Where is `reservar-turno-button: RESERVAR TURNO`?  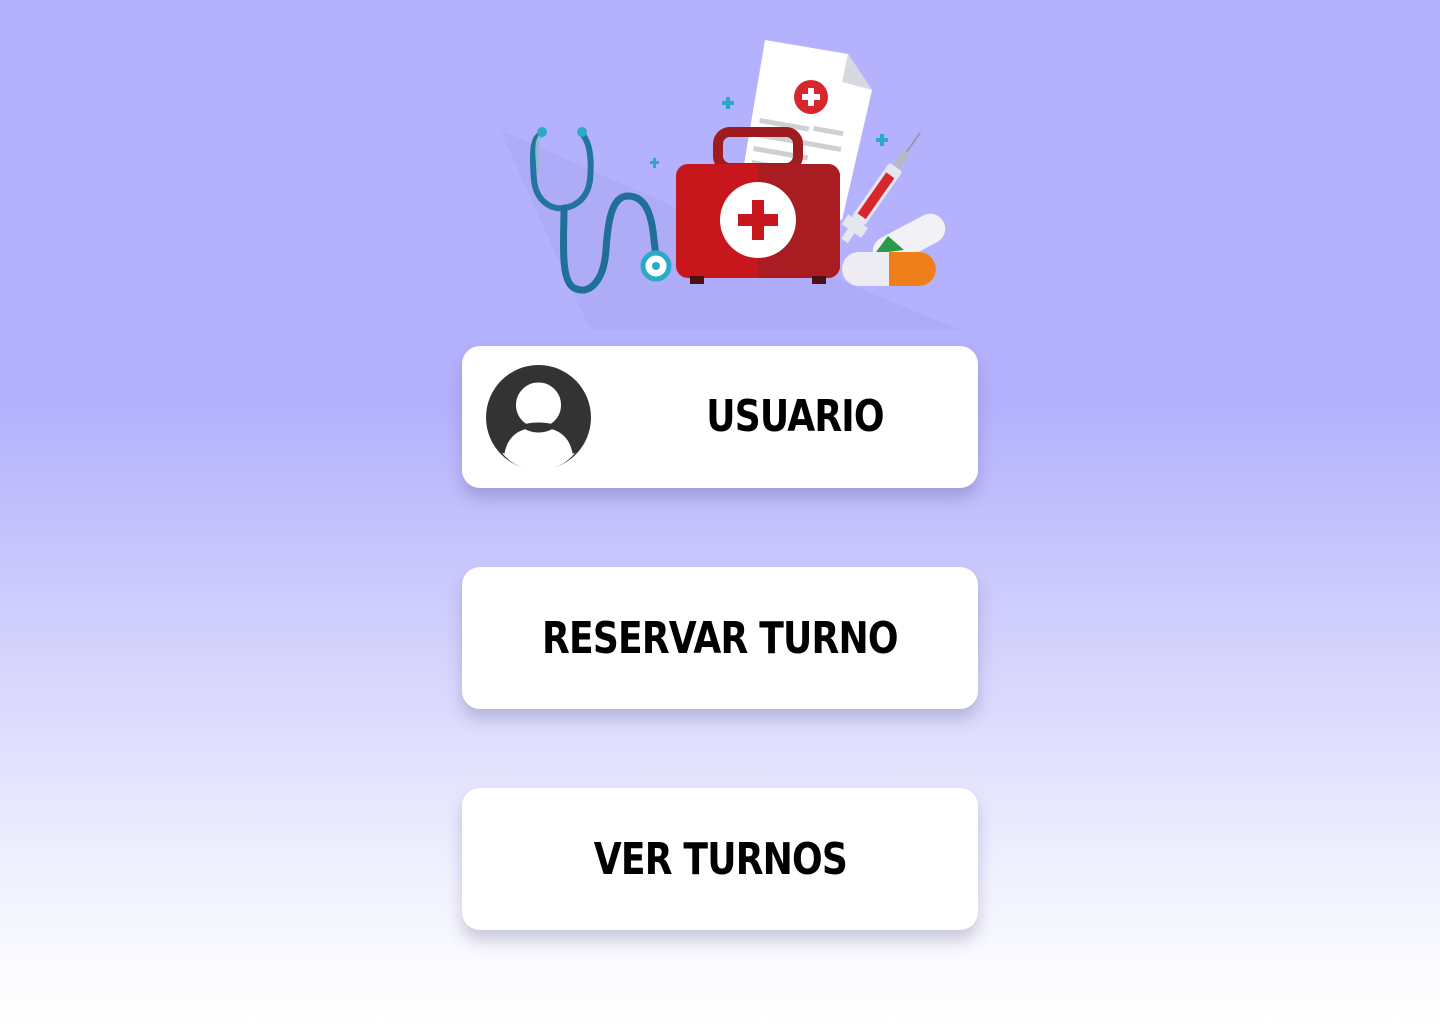
reservar-turno-button: RESERVAR TURNO is located at coordinates (720, 638).